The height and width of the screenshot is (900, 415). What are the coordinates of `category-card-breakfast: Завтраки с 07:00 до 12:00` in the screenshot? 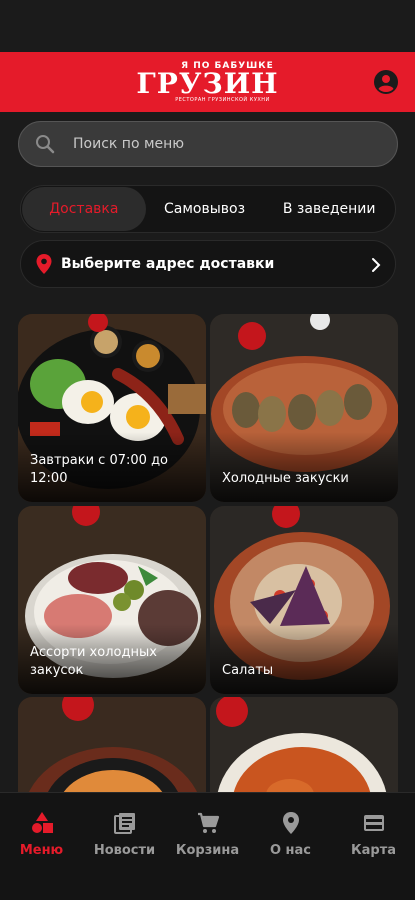 It's located at (112, 408).